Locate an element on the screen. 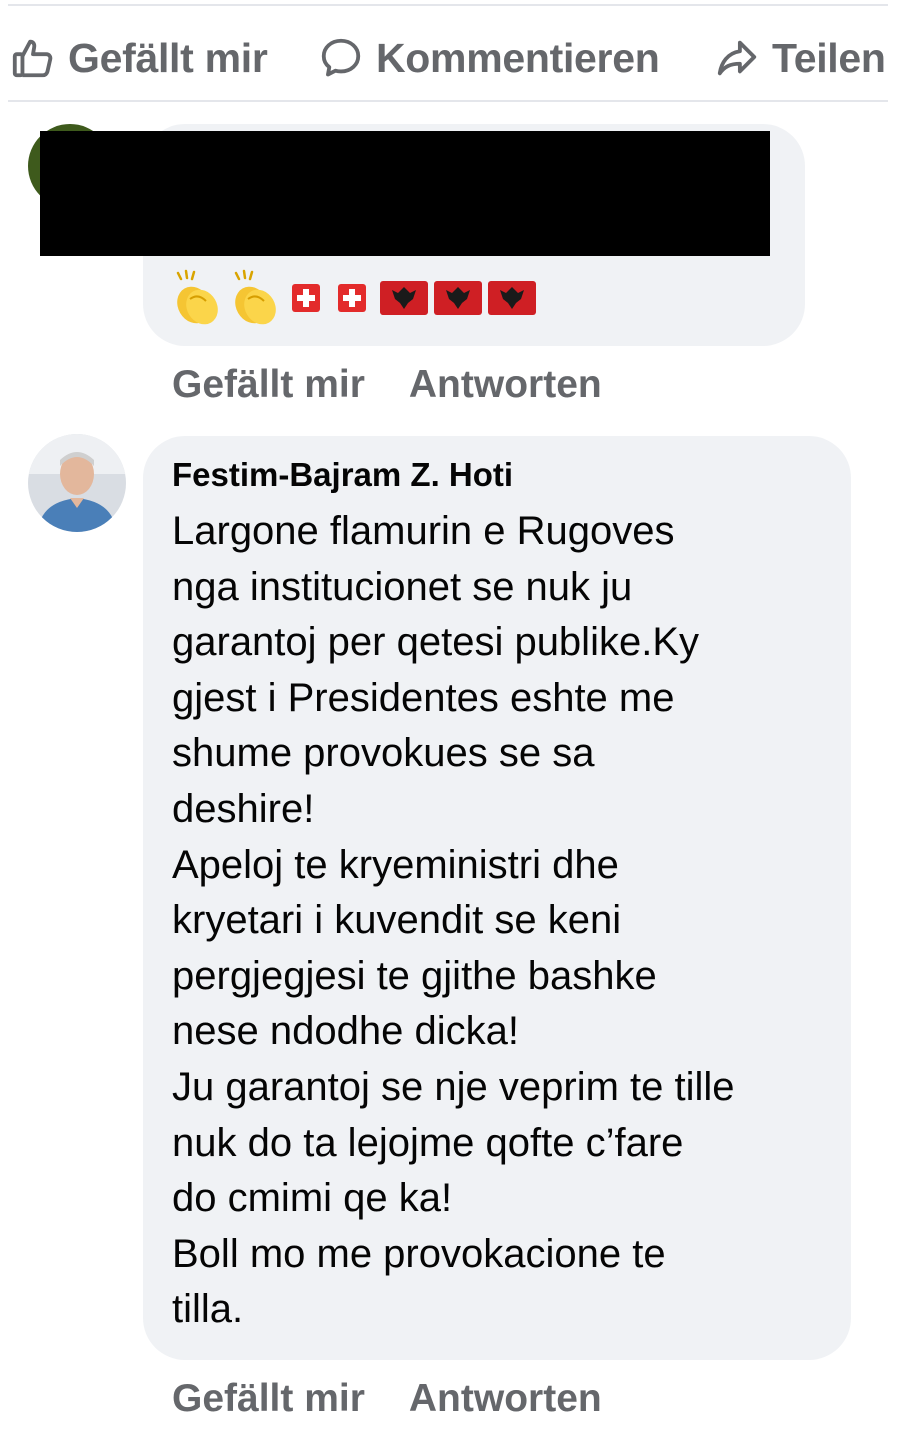 Image resolution: width=900 pixels, height=1436 pixels. comment-1-like-button: Gefällt mir is located at coordinates (268, 385).